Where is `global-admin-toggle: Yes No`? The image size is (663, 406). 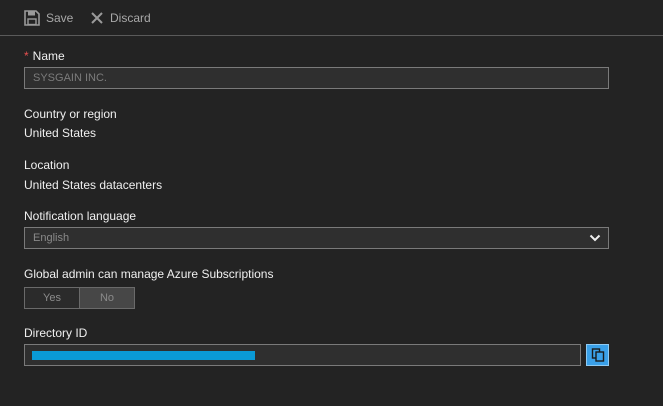 global-admin-toggle: Yes No is located at coordinates (79, 298).